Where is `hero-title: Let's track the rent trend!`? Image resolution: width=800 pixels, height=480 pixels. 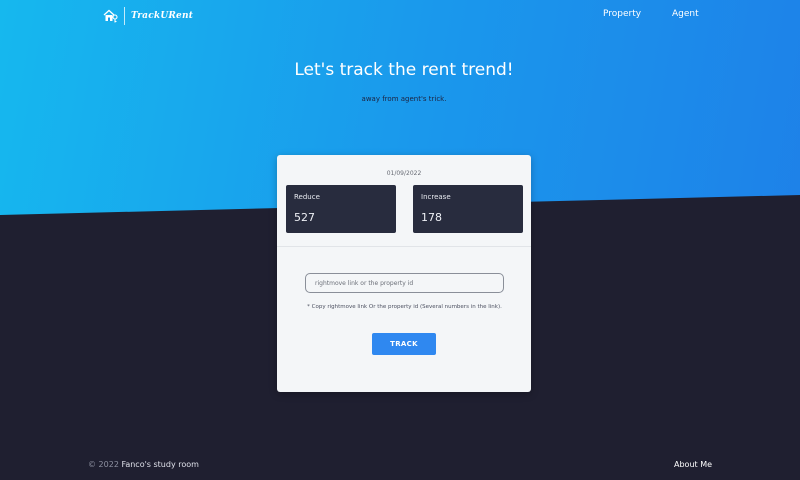 hero-title: Let's track the rent trend! is located at coordinates (404, 70).